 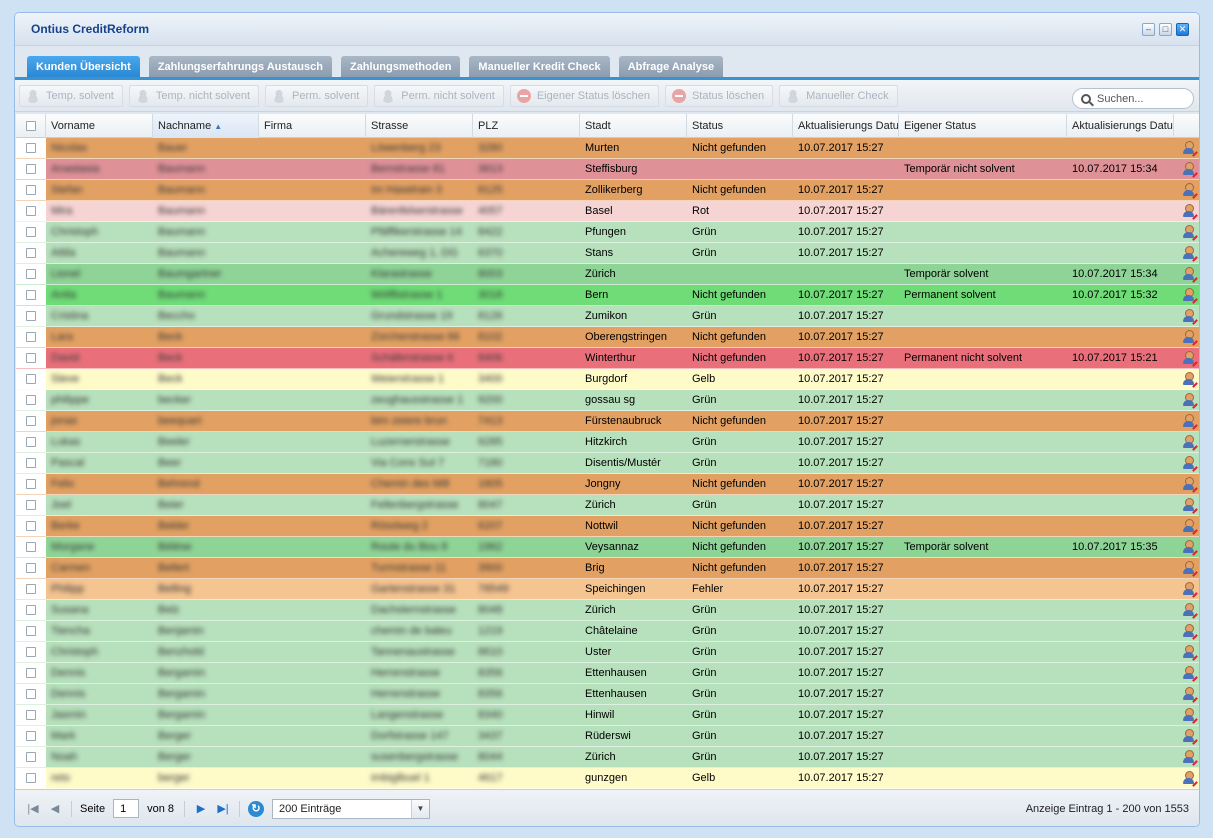 What do you see at coordinates (71, 95) in the screenshot?
I see `temp-solvent-button: Temp. solvent` at bounding box center [71, 95].